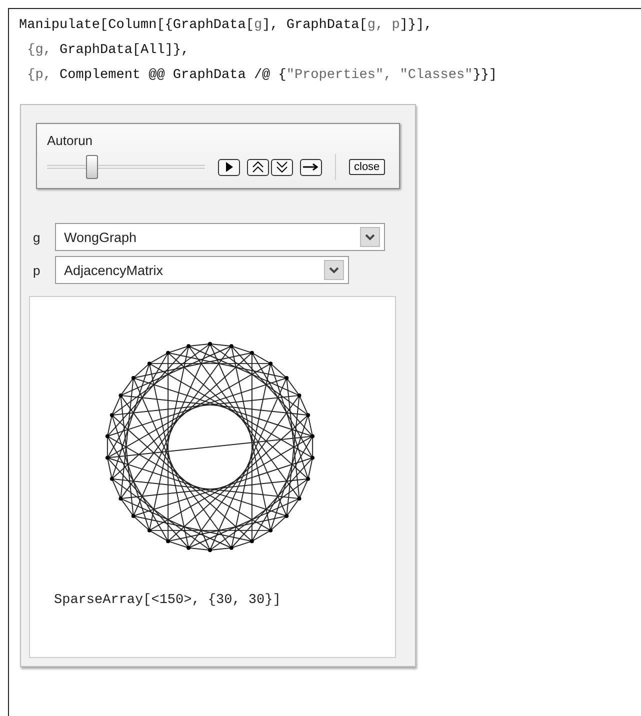 This screenshot has height=716, width=641. I want to click on result-text: SparseArray[<150>, {30, 30}], so click(167, 600).